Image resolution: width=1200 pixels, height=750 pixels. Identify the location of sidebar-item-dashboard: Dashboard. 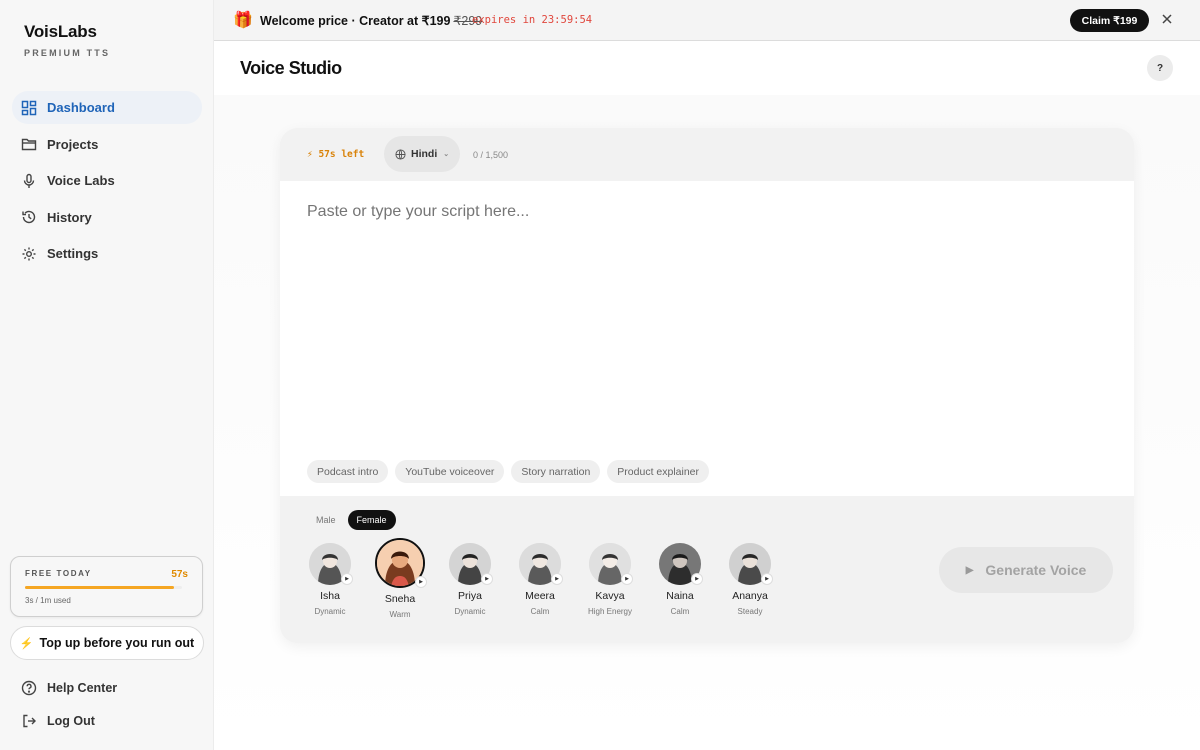
(107, 107).